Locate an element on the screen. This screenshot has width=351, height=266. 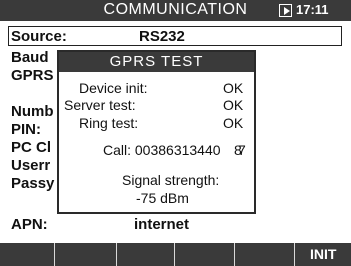
apn-label: APN: is located at coordinates (29, 224).